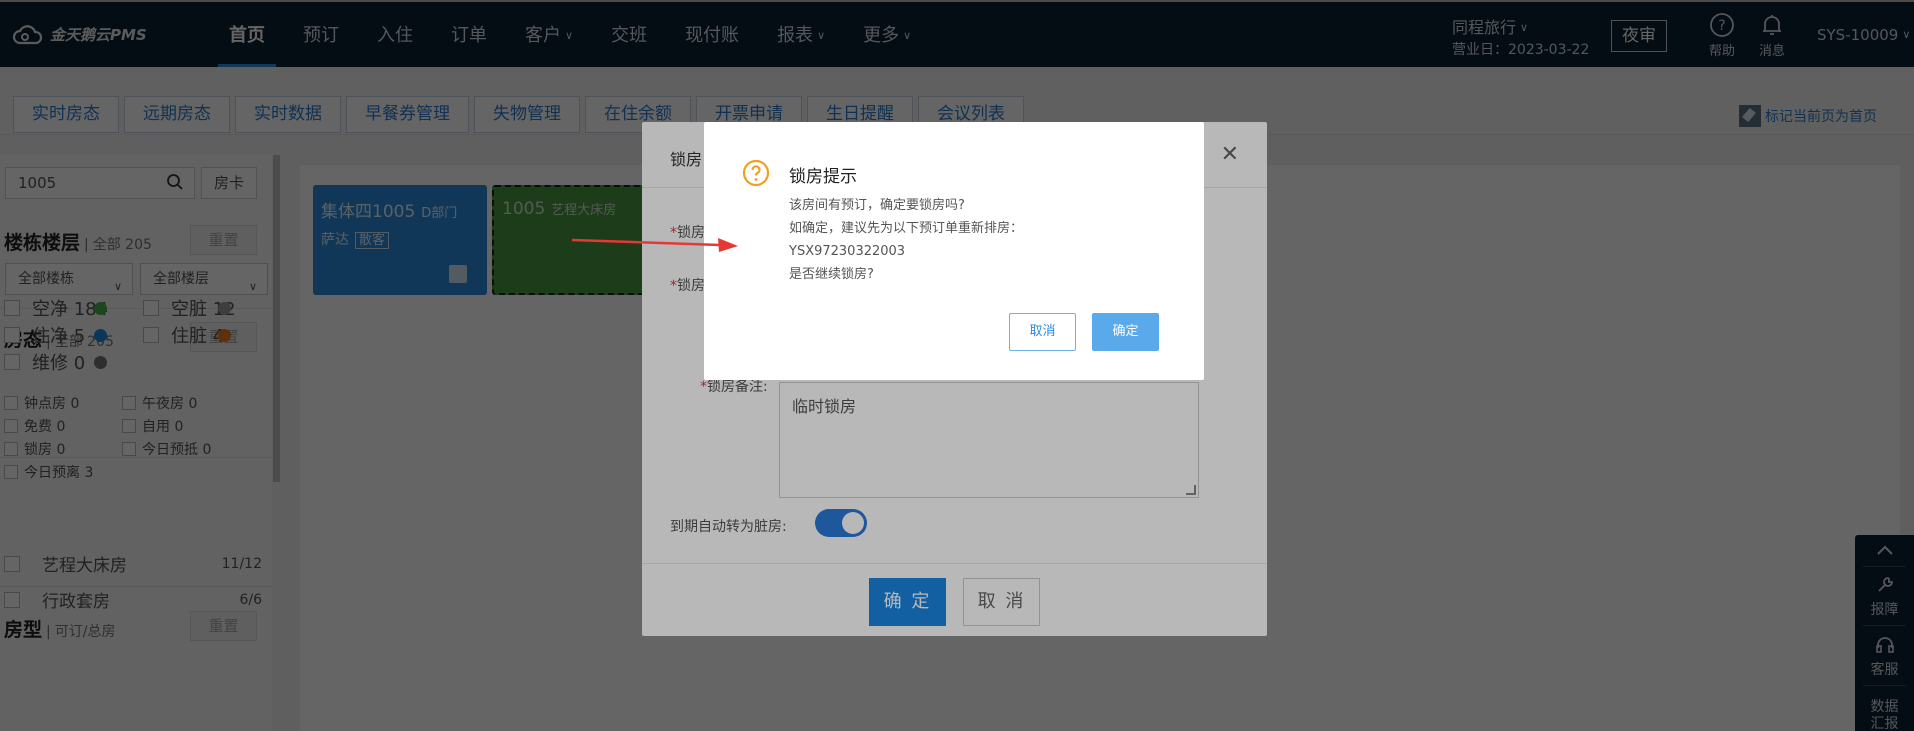 The height and width of the screenshot is (731, 1914). What do you see at coordinates (847, 251) in the screenshot?
I see `alert-order-number: YSX97230322003` at bounding box center [847, 251].